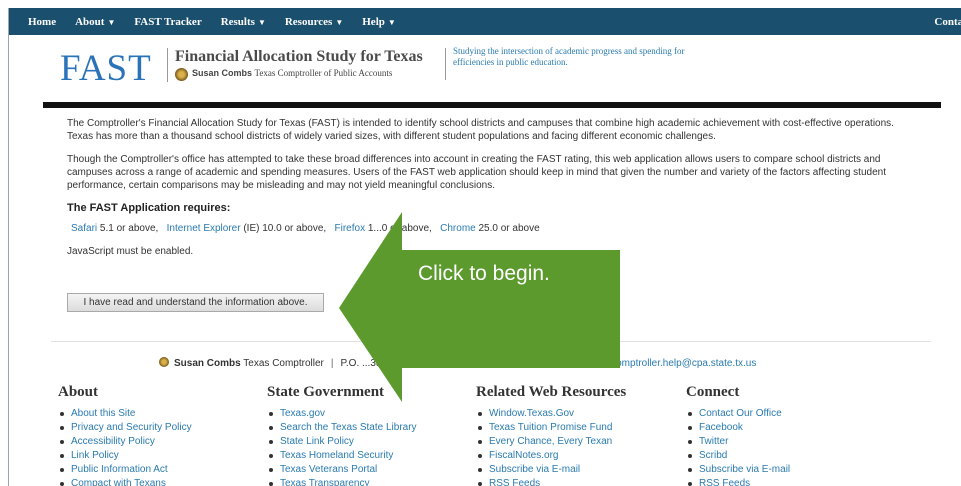 Image resolution: width=961 pixels, height=486 pixels. I want to click on footer-column-title: About, so click(78, 392).